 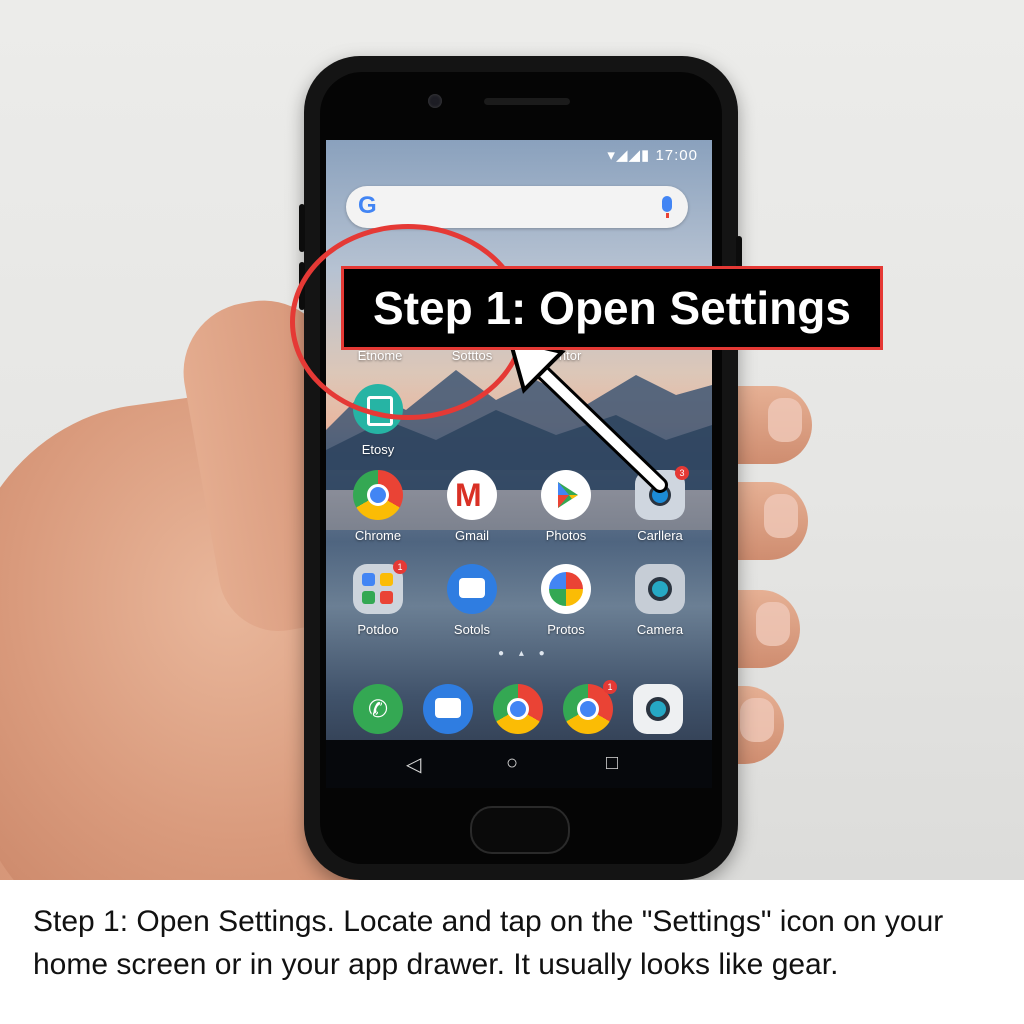 What do you see at coordinates (566, 629) in the screenshot?
I see `app-label: Protos` at bounding box center [566, 629].